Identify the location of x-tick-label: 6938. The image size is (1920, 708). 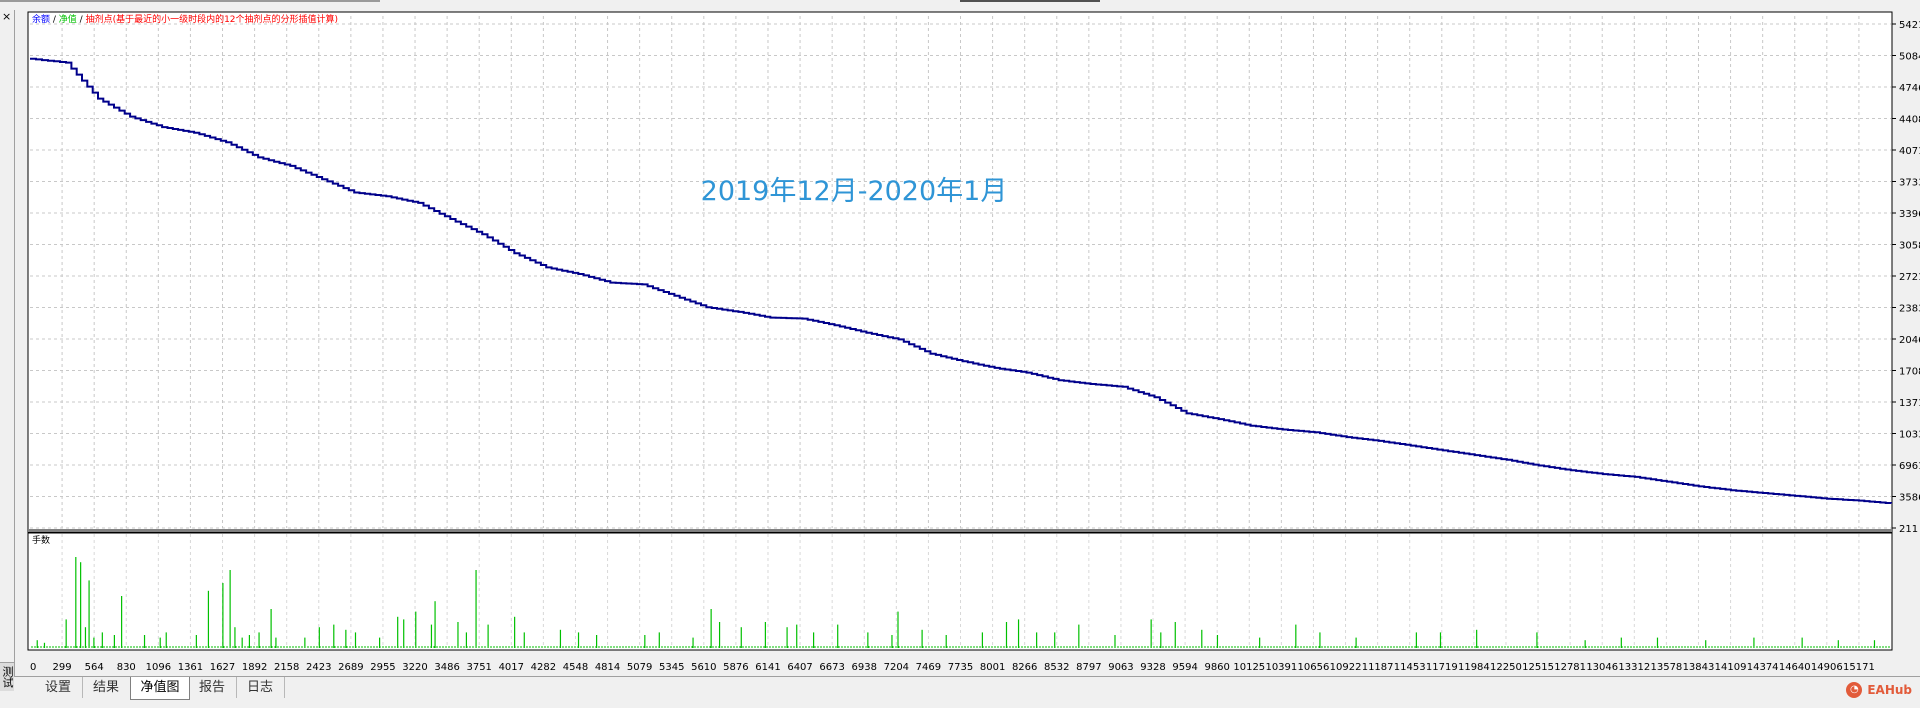
(864, 667).